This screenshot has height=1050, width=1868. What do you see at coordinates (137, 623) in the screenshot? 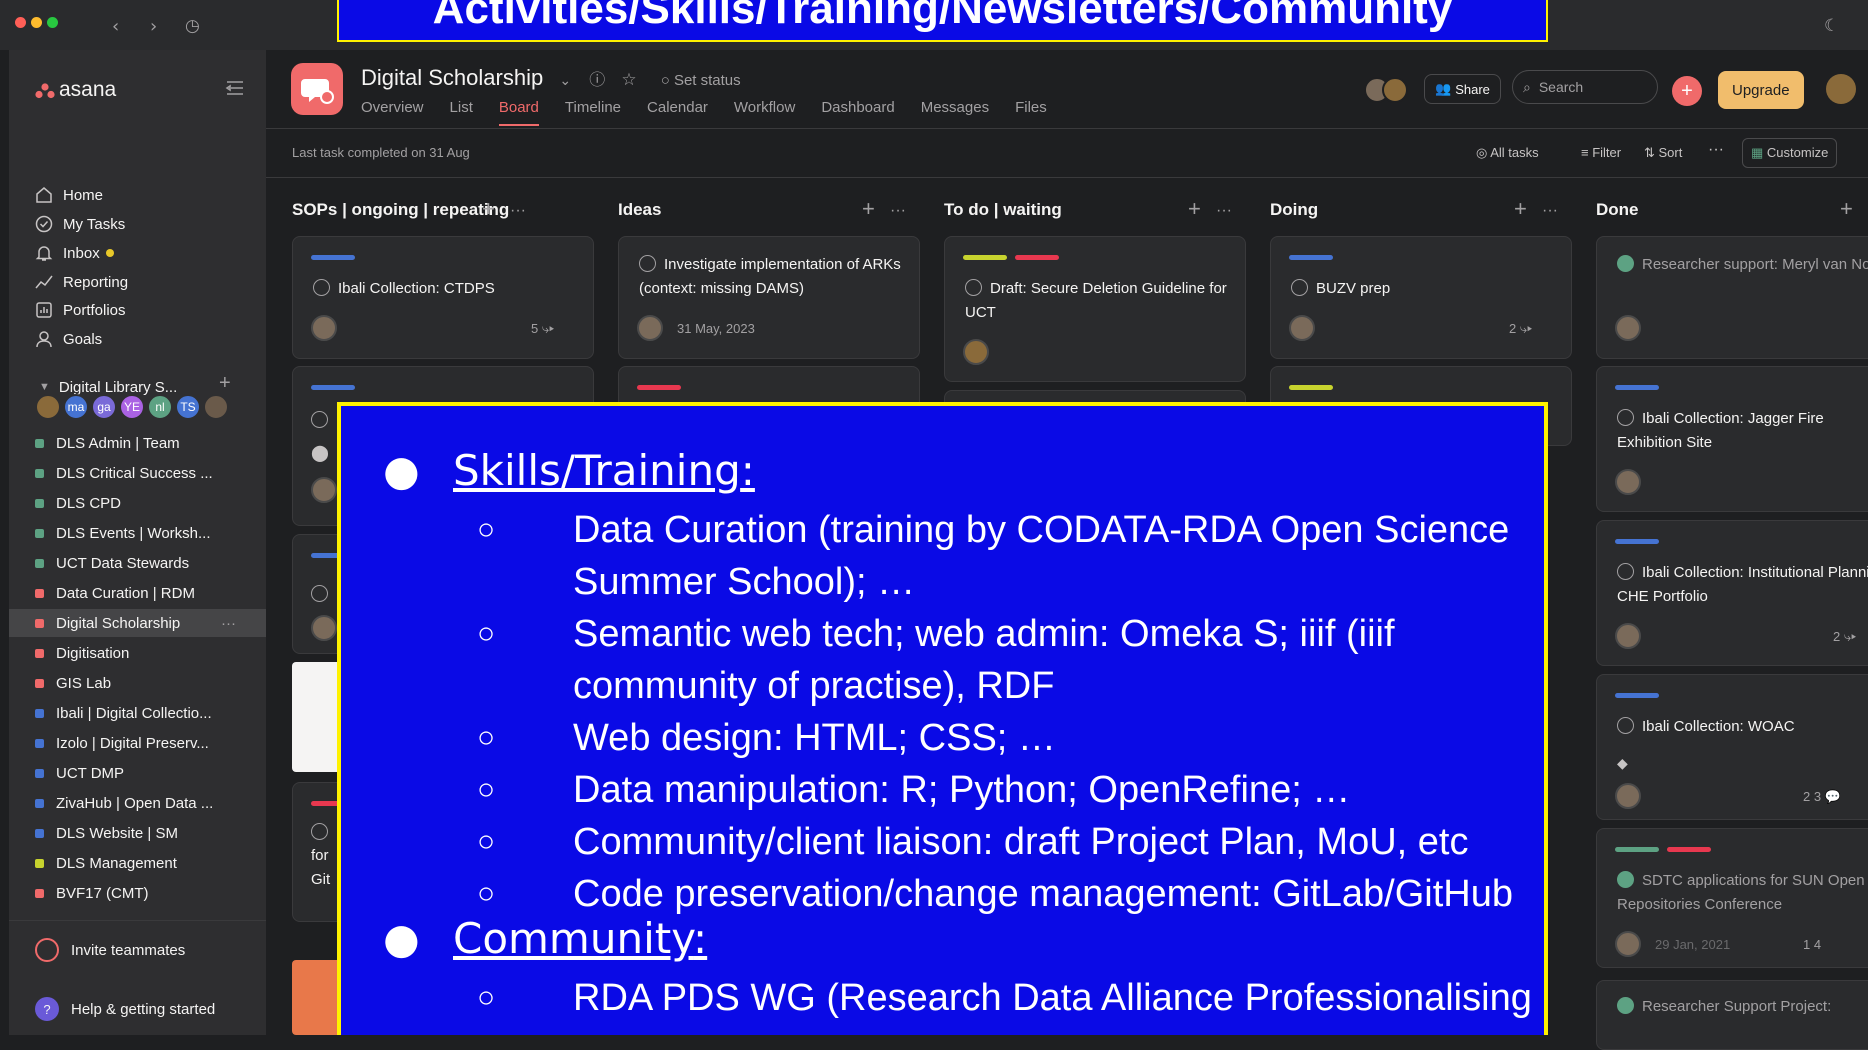
I see `sidebar-project-item: Digital Scholarship ···` at bounding box center [137, 623].